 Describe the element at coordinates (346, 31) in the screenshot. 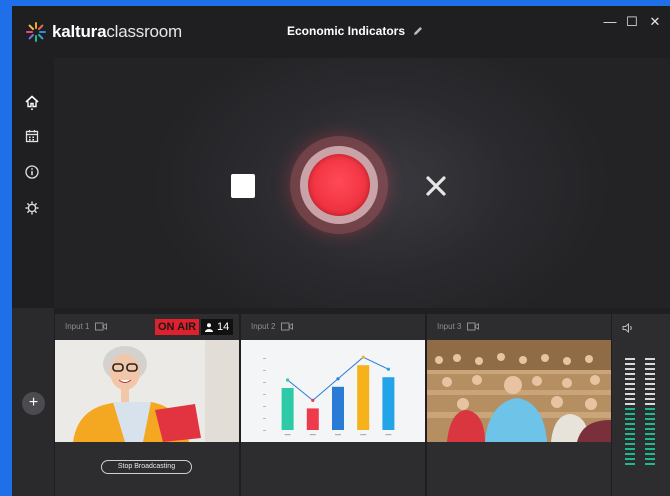

I see `session-title-text: Economic Indicators` at that location.